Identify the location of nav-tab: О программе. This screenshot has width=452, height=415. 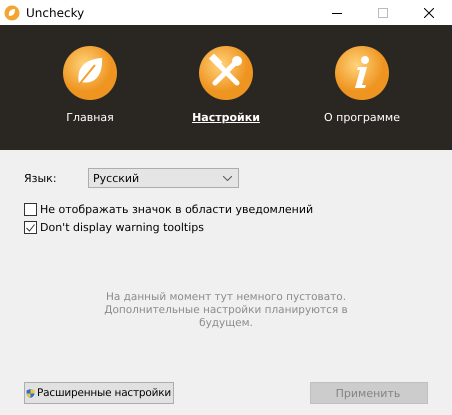
(362, 84).